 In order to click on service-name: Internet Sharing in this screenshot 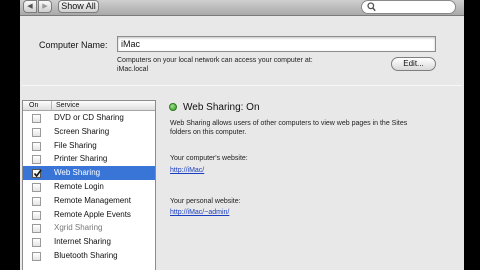, I will do `click(82, 242)`.